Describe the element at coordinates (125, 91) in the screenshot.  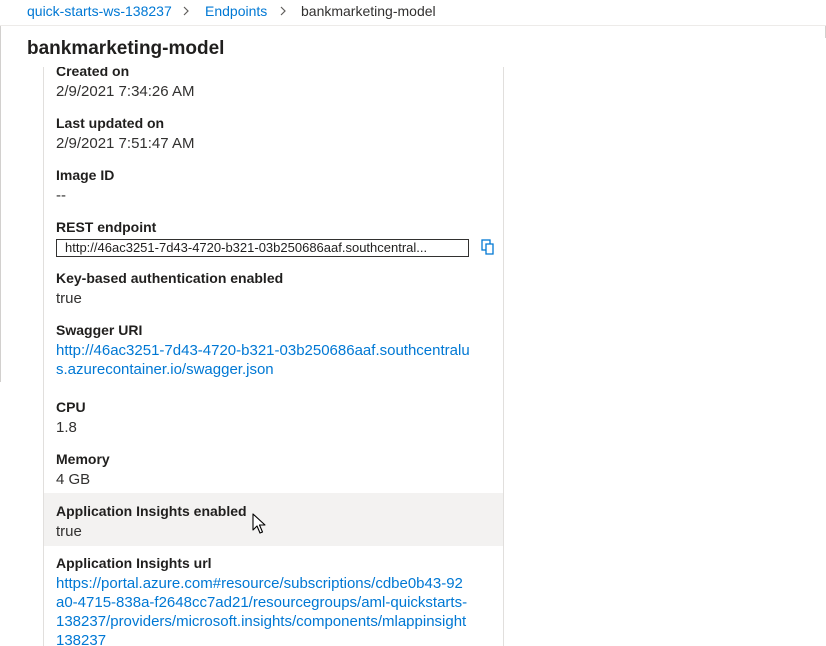
I see `created-on-value: 2/9/2021 7:34:26 AM` at that location.